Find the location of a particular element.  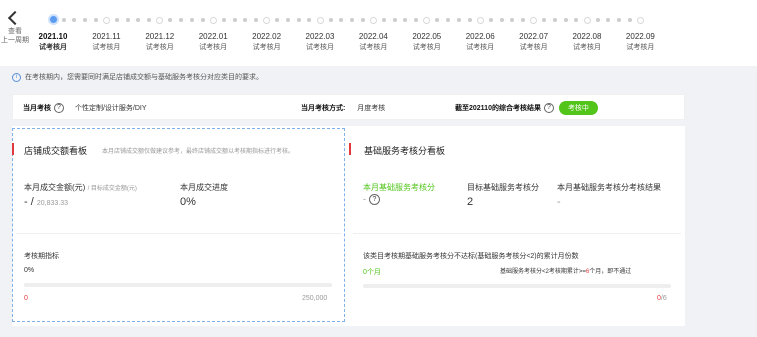

timeline-month-2022.06: 2022.06 试考核月 is located at coordinates (480, 42).